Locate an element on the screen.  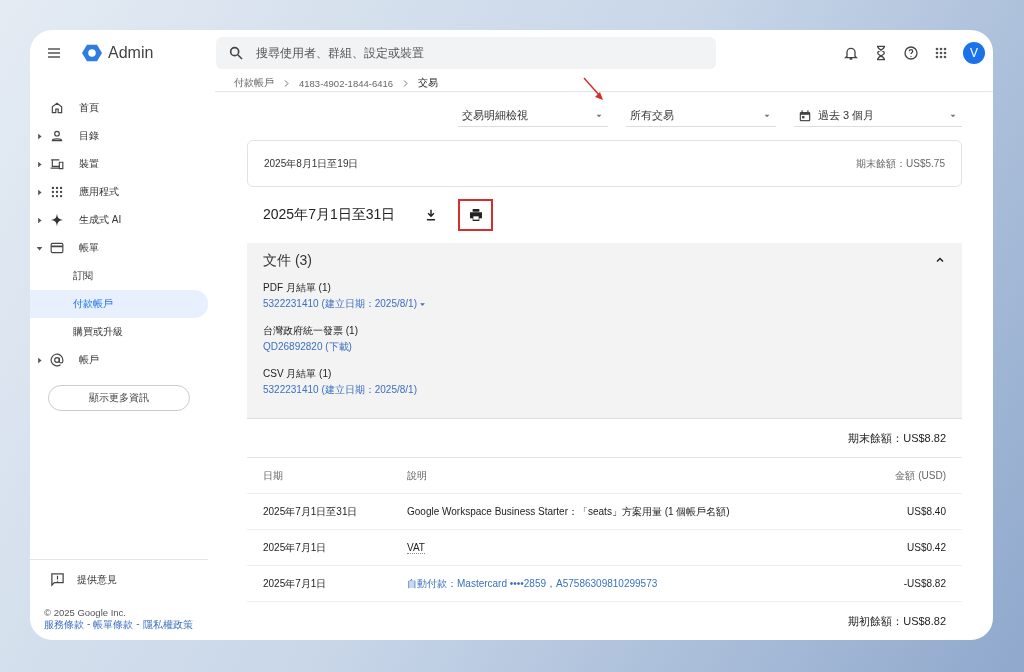
payment-link: 自動付款：Mastercard ••••2859，A57586309810299573 is located at coordinates (532, 583).